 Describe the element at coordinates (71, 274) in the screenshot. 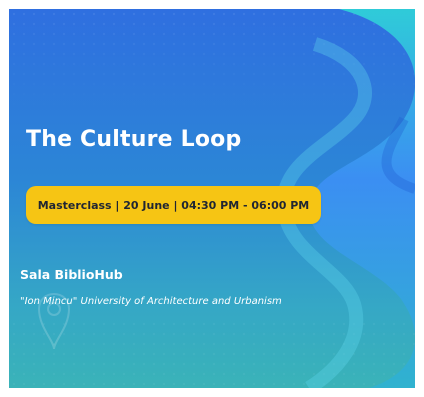

I see `venue-name: Sala BiblioHub` at that location.